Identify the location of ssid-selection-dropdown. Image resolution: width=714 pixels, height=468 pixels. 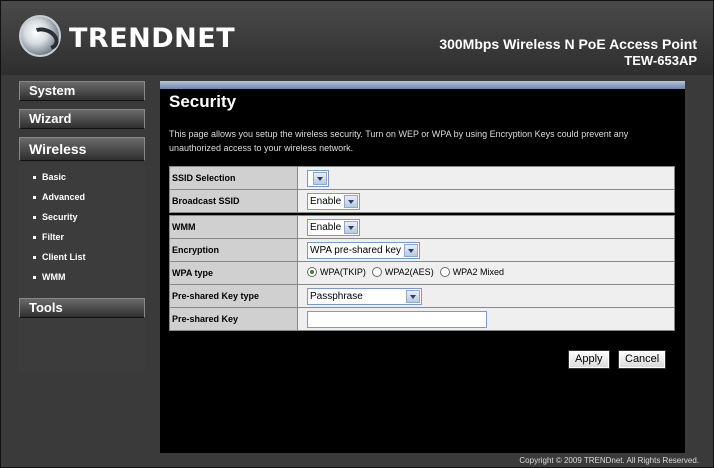
(318, 178).